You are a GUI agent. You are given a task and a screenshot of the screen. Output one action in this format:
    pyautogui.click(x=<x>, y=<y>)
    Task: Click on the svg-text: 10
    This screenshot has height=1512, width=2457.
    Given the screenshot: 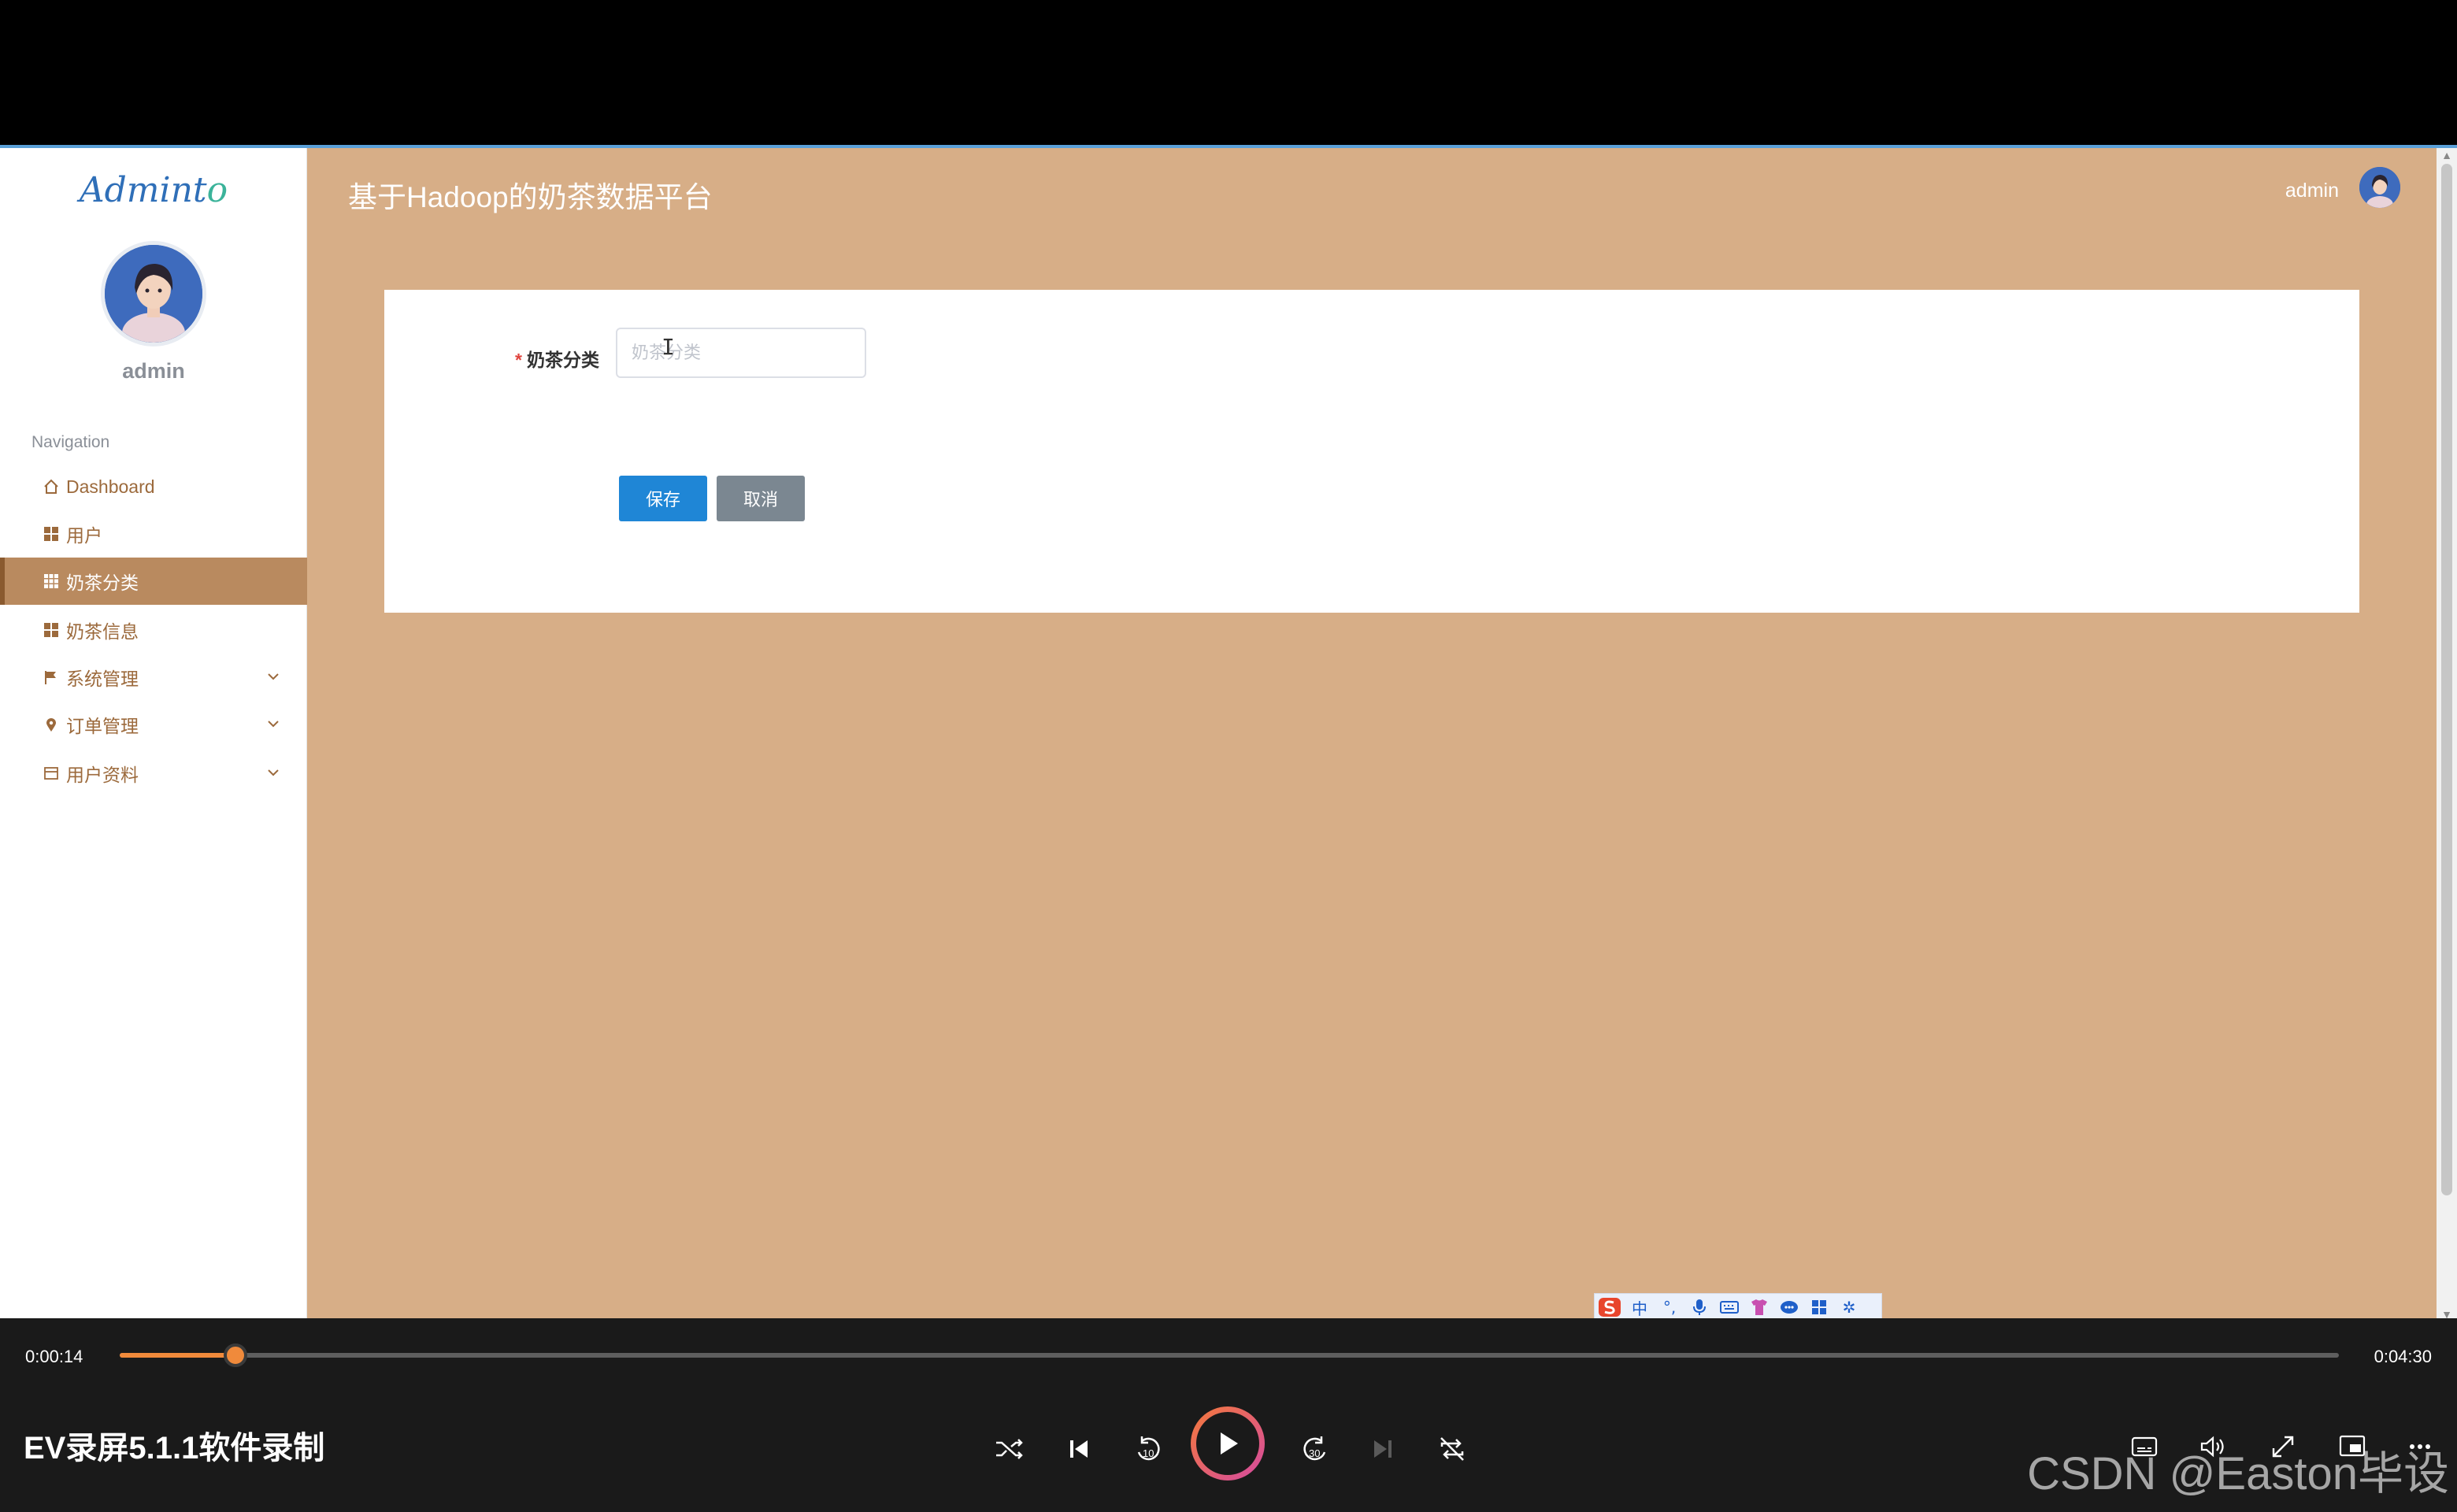 What is the action you would take?
    pyautogui.click(x=1148, y=1453)
    